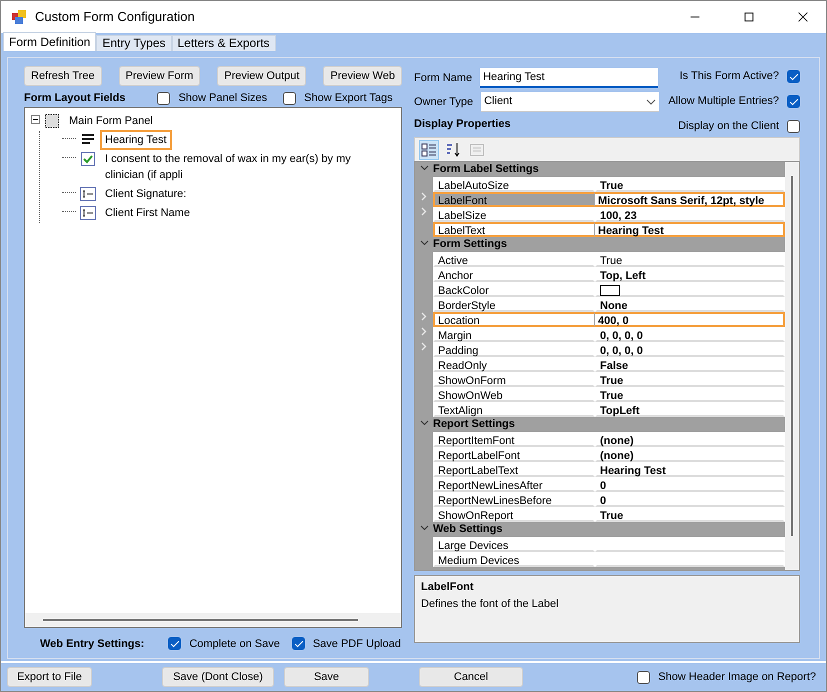  I want to click on property-name: Location, so click(514, 319).